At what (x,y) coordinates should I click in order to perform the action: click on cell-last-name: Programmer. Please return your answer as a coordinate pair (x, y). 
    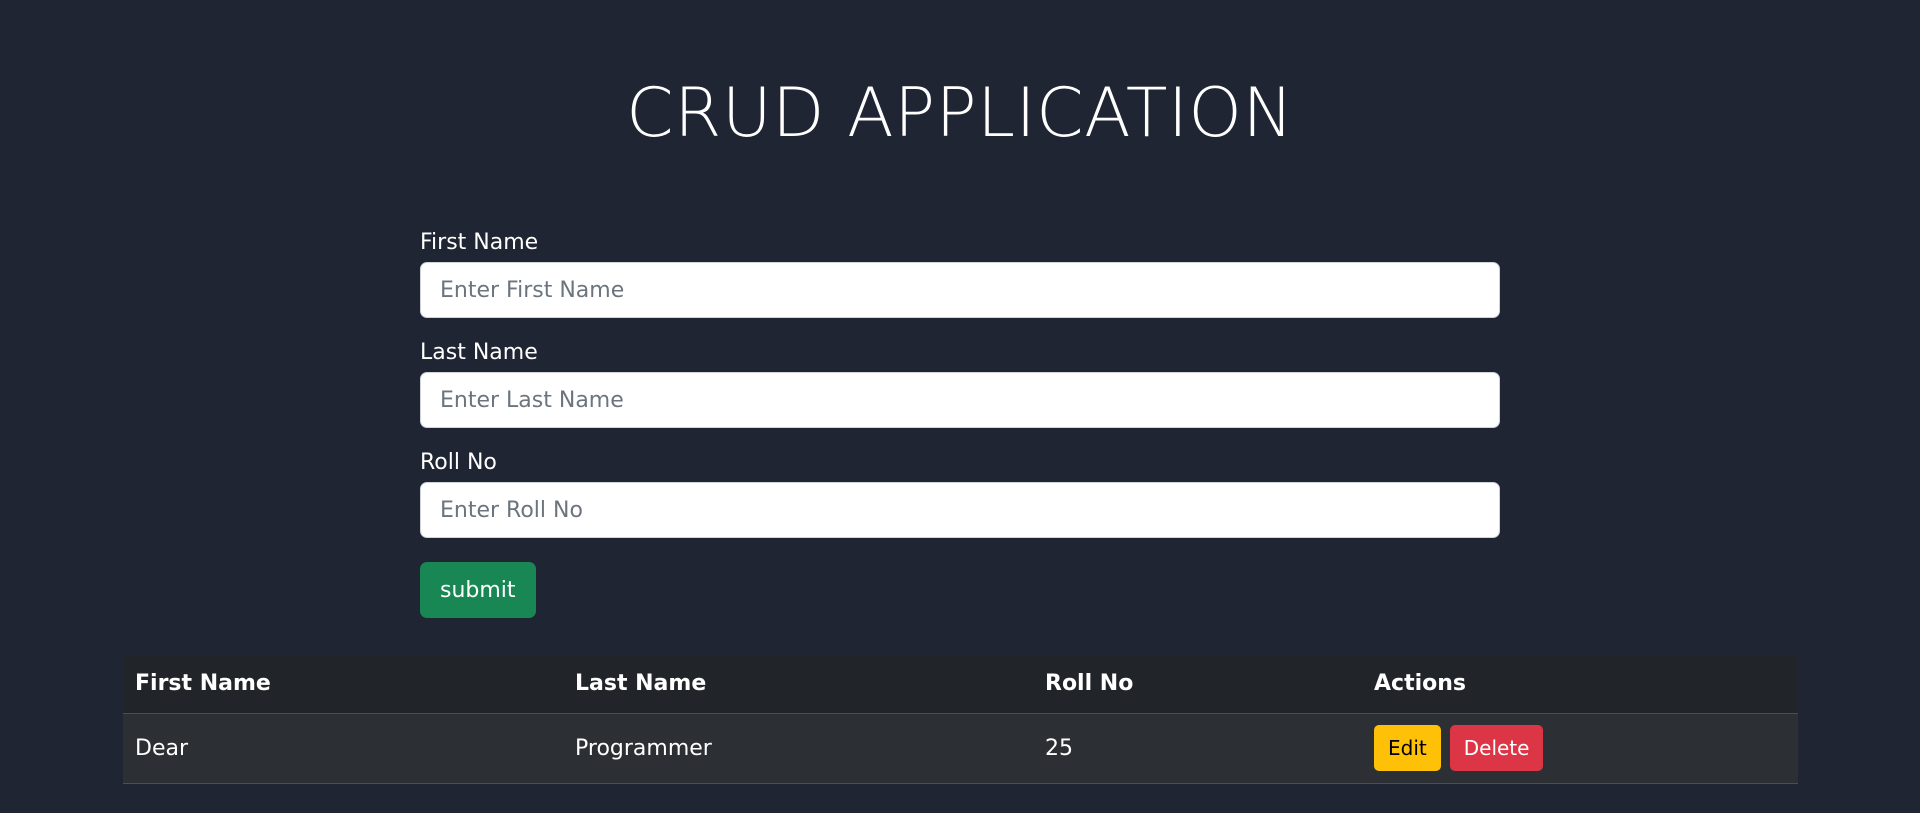
    Looking at the image, I should click on (798, 748).